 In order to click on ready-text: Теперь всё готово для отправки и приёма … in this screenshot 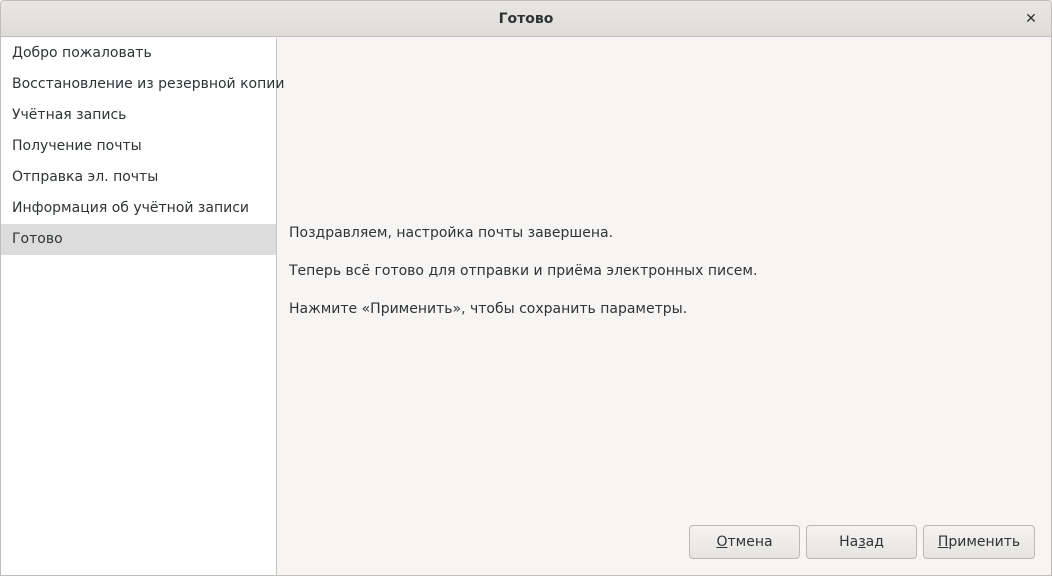, I will do `click(523, 271)`.